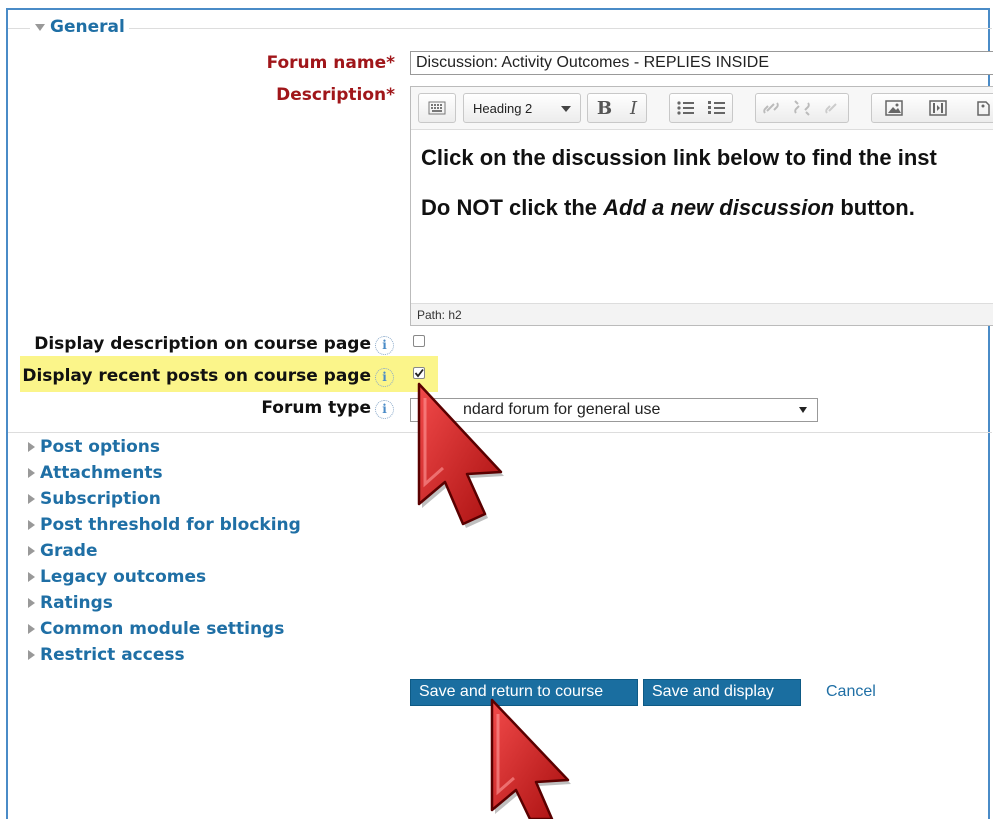 Image resolution: width=993 pixels, height=819 pixels. I want to click on list-group, so click(701, 108).